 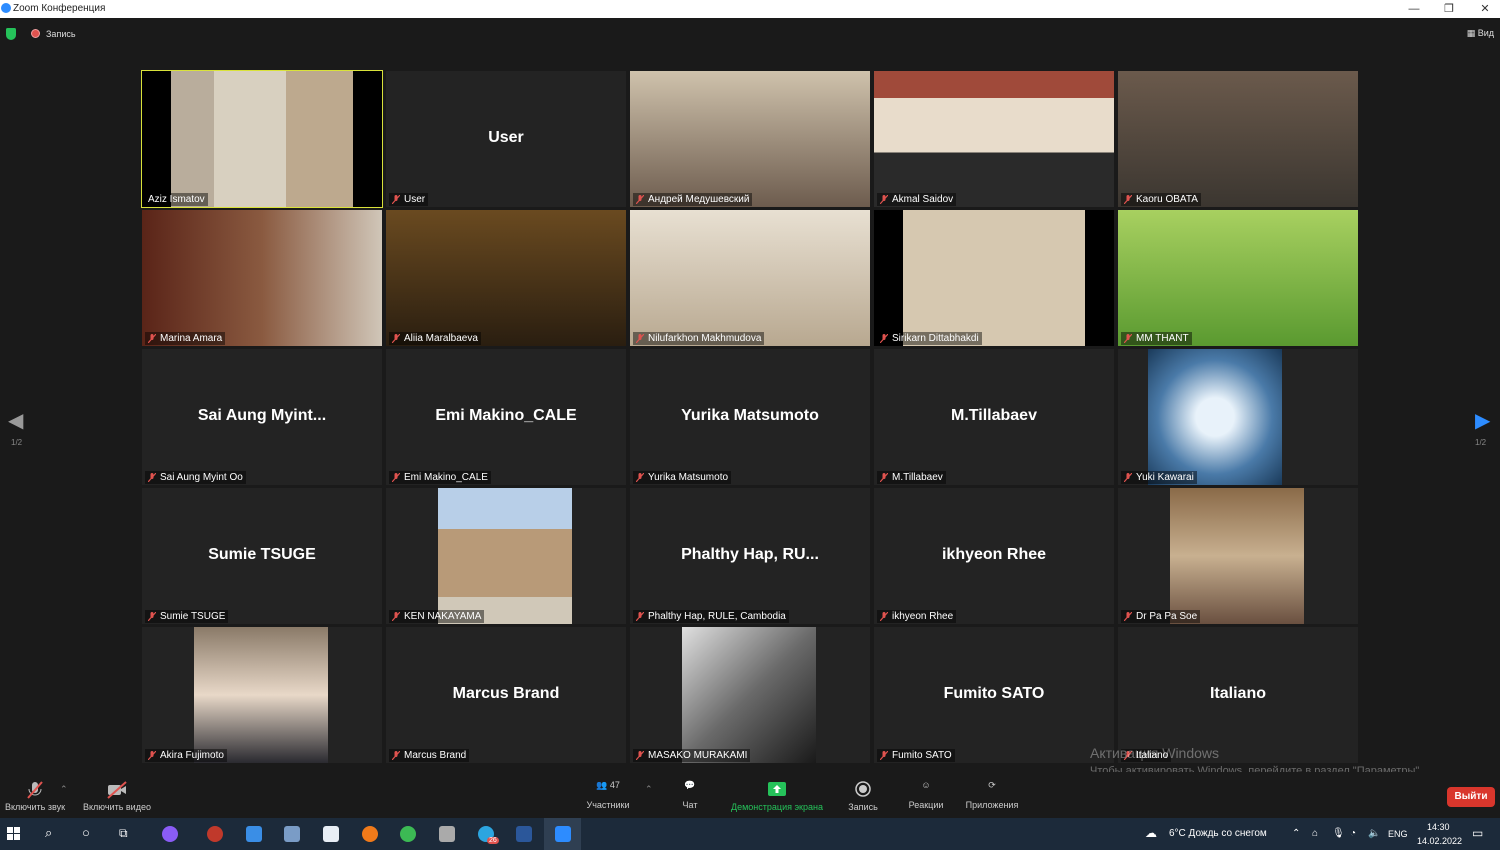 I want to click on participant-name-label: ikhyeon Rhee, so click(x=917, y=616).